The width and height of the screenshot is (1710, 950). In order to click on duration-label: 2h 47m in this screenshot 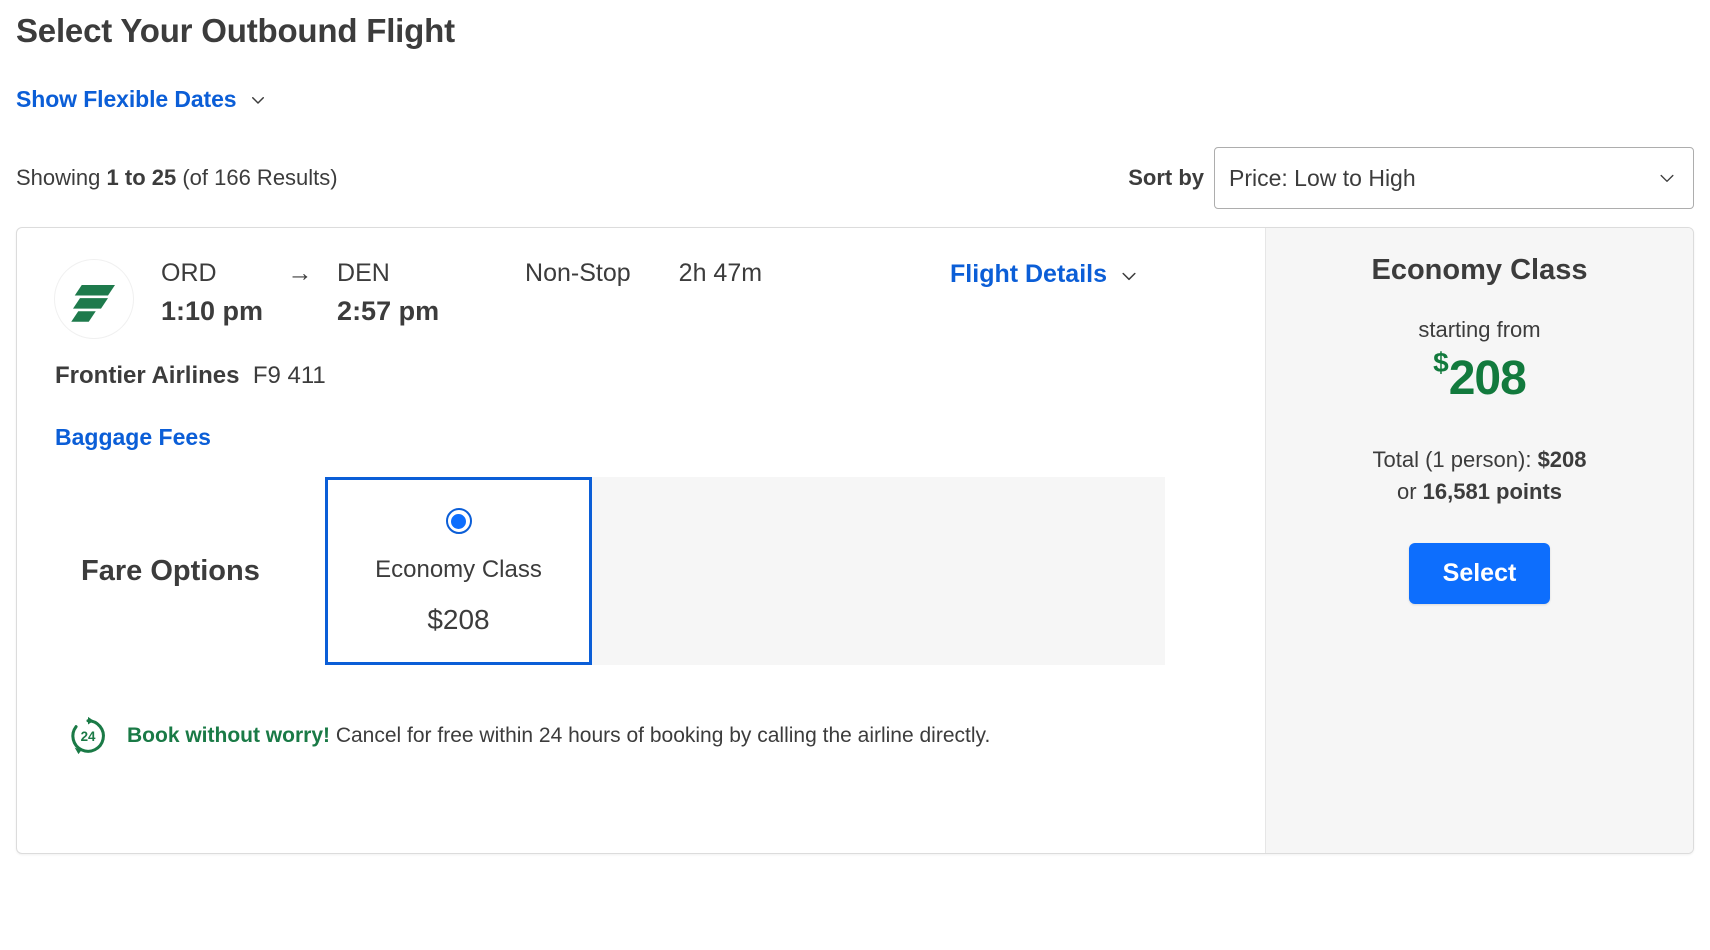, I will do `click(720, 273)`.